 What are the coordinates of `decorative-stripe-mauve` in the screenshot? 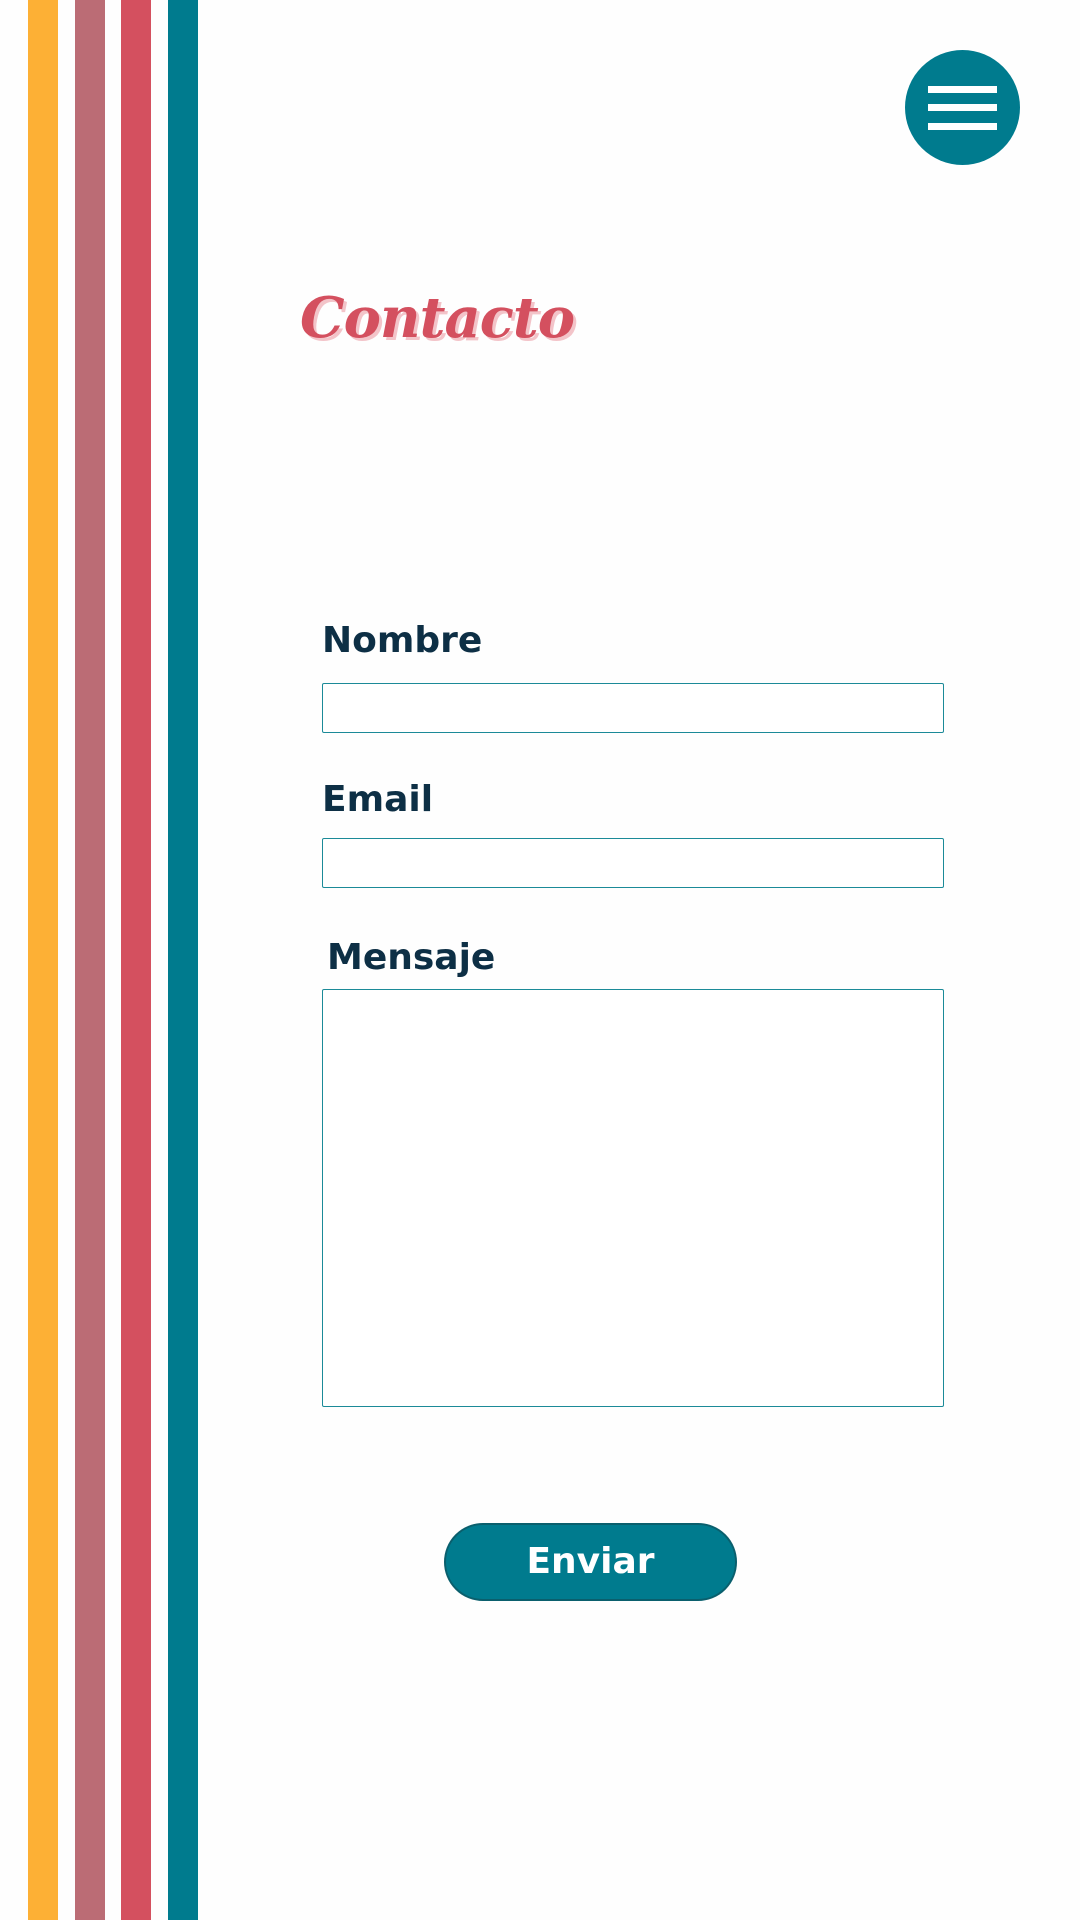 It's located at (90, 960).